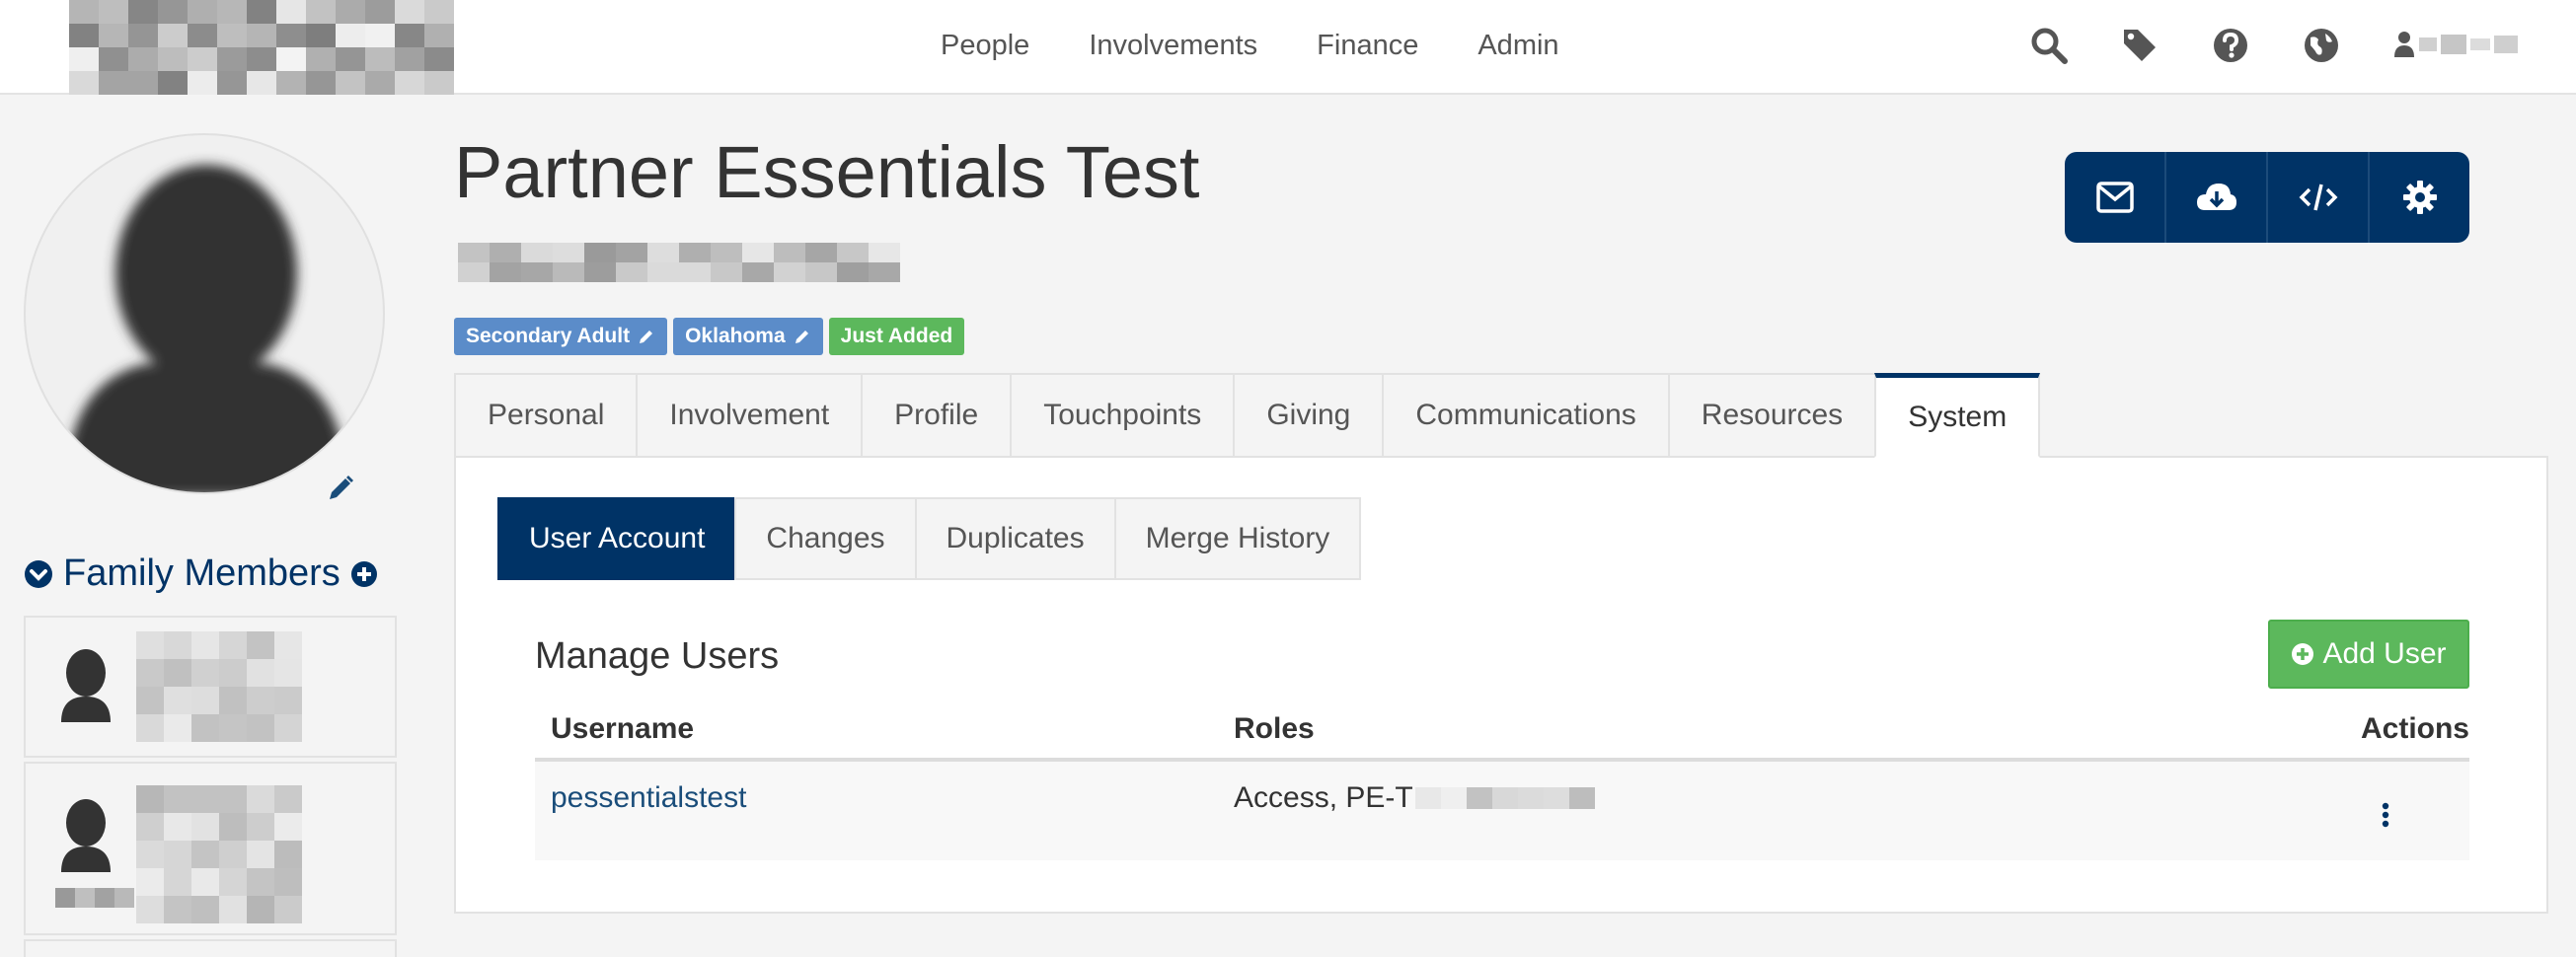 The image size is (2576, 957). Describe the element at coordinates (1323, 798) in the screenshot. I see `roles-text: Access, PE-T` at that location.